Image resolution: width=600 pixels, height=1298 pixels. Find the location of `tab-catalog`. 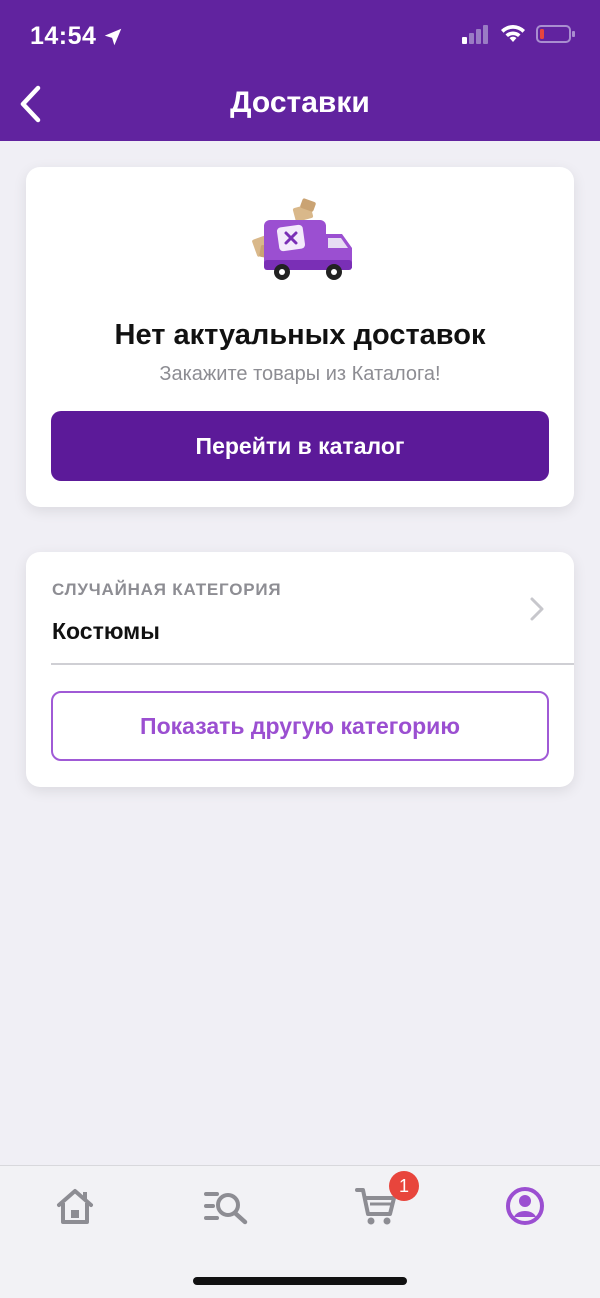

tab-catalog is located at coordinates (225, 1206).